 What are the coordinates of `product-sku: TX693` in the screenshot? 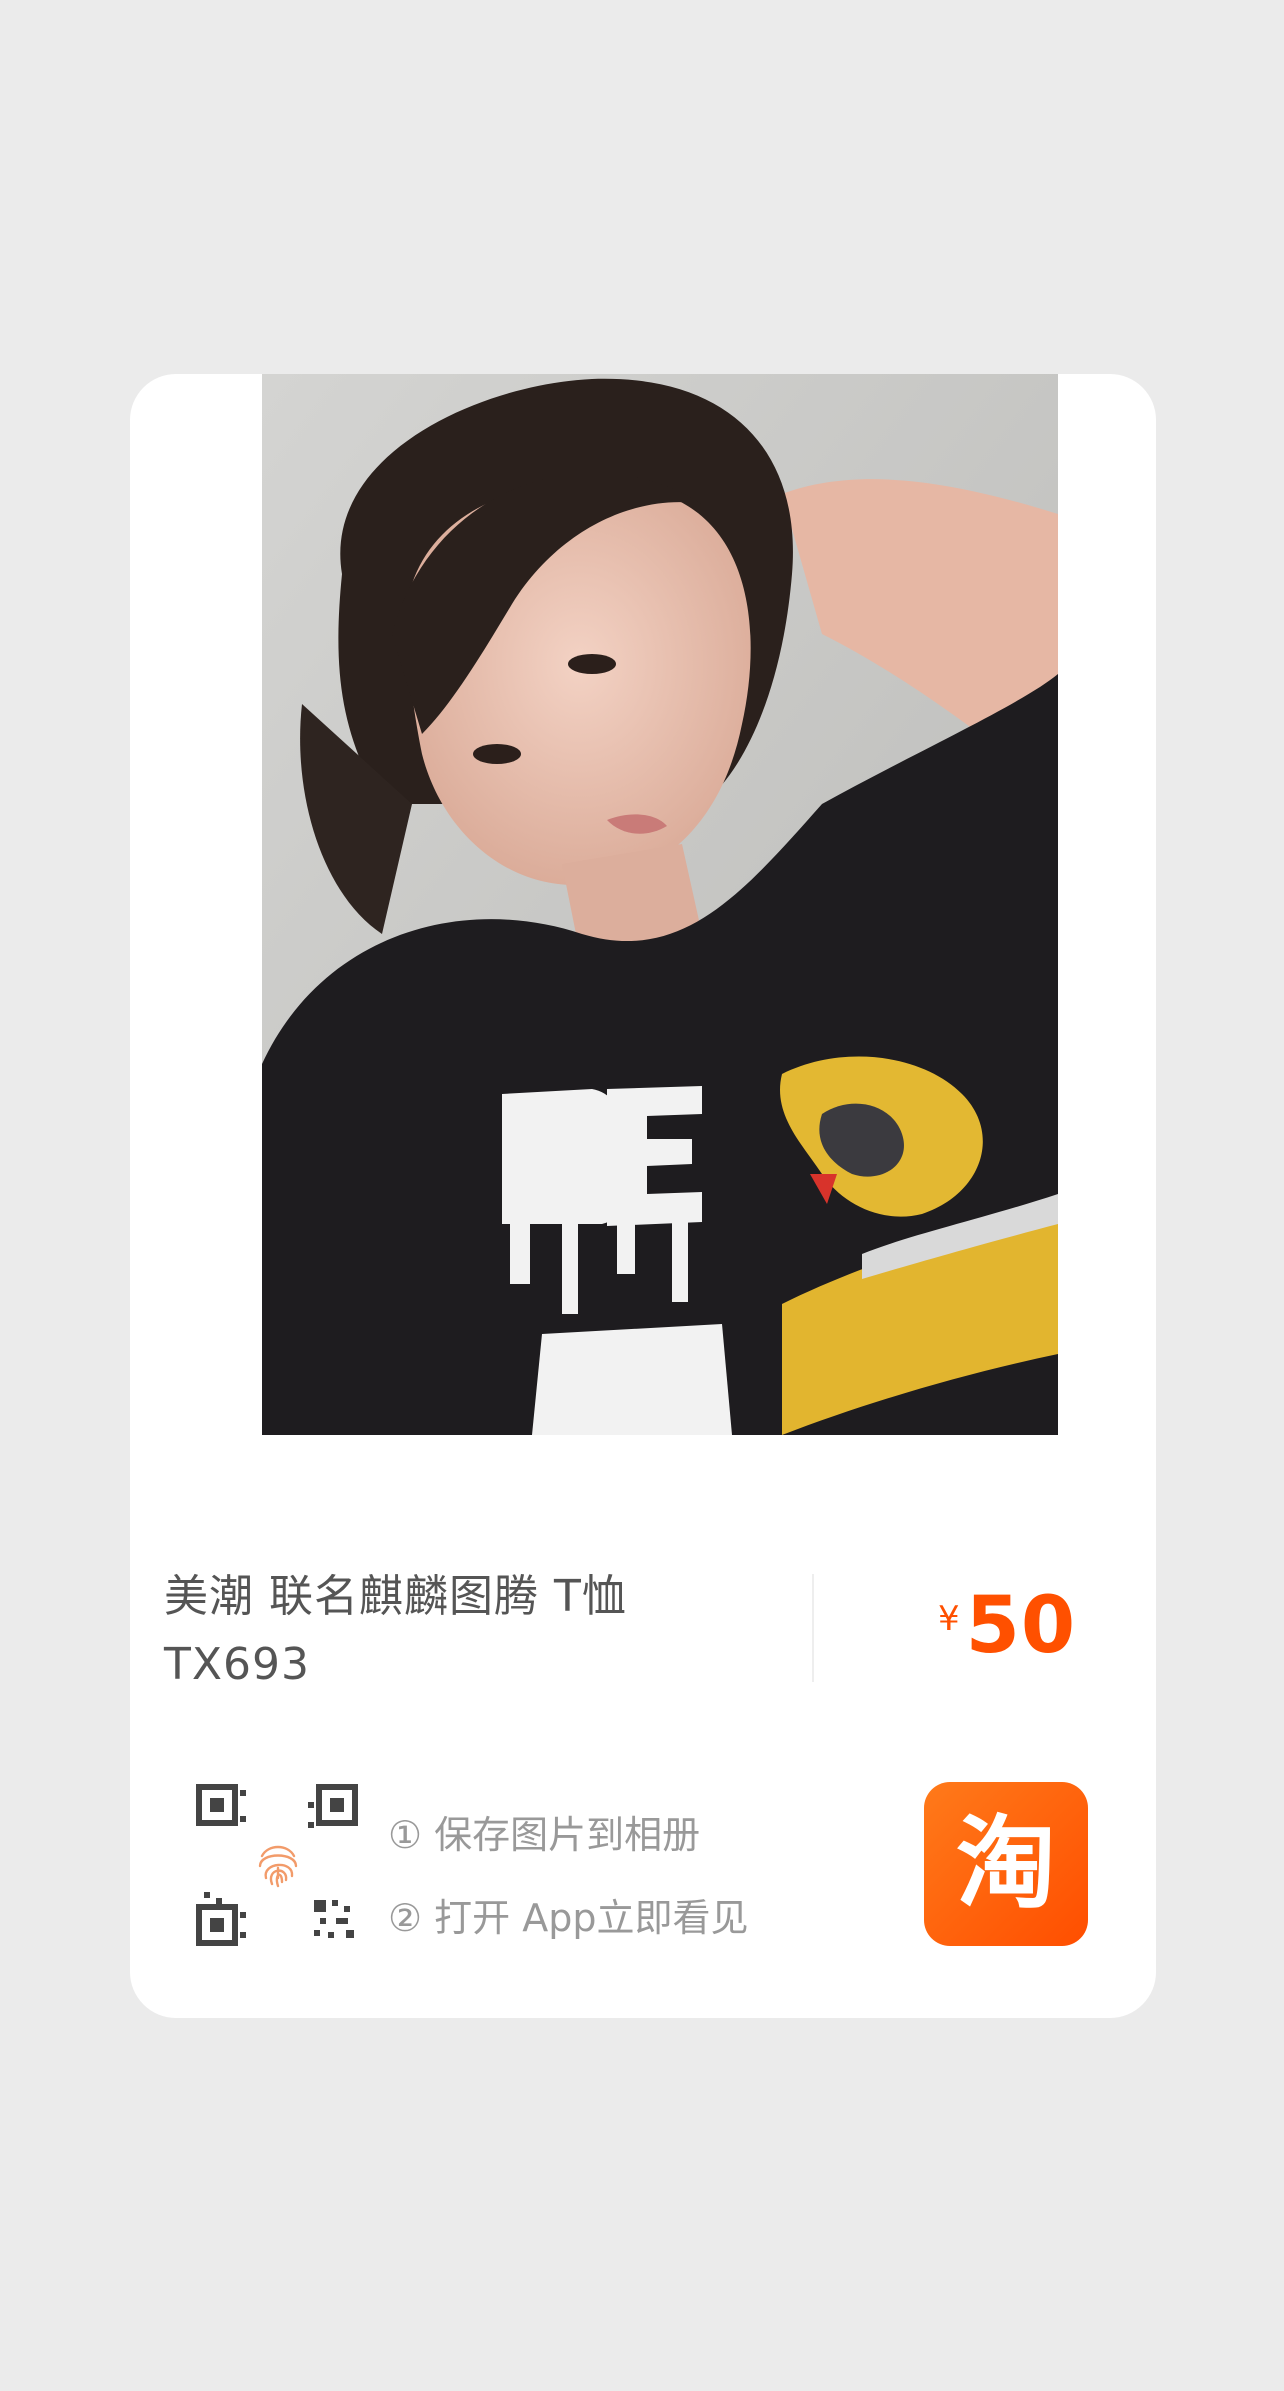 It's located at (237, 1664).